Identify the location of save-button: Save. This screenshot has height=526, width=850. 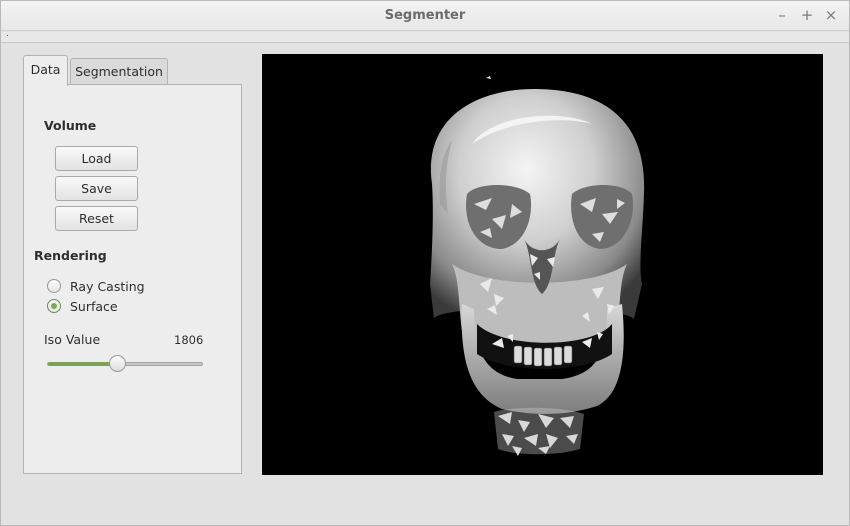
(96, 188).